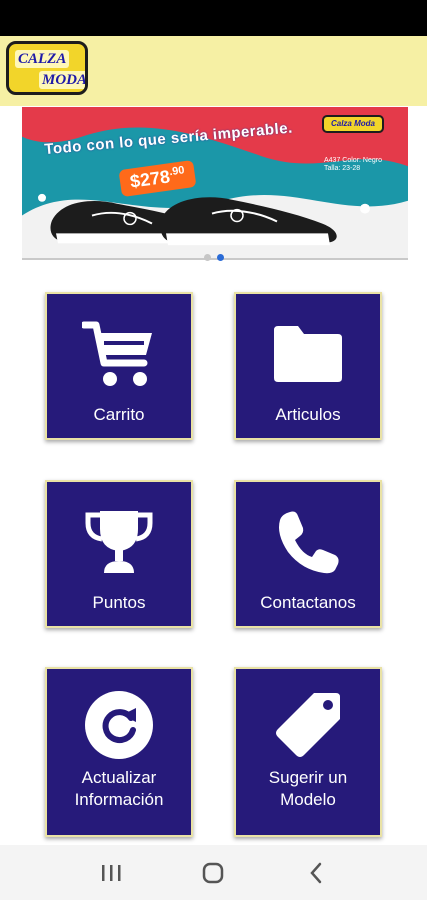 This screenshot has height=900, width=427. I want to click on carousel-indicator, so click(213, 257).